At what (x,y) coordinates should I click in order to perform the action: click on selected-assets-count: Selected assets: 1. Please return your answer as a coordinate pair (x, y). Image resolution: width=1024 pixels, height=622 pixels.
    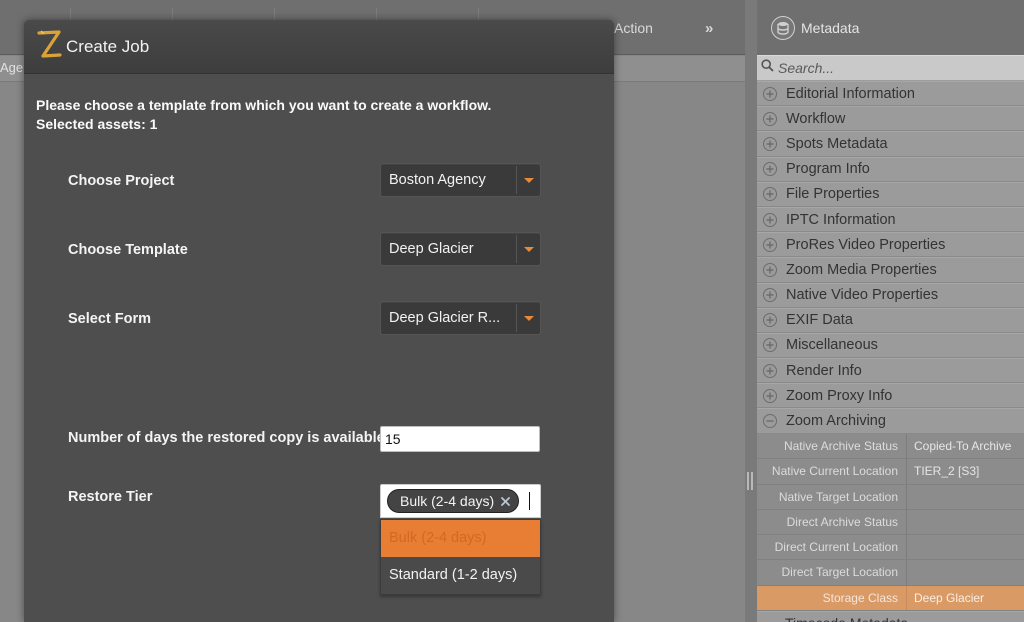
    Looking at the image, I should click on (97, 124).